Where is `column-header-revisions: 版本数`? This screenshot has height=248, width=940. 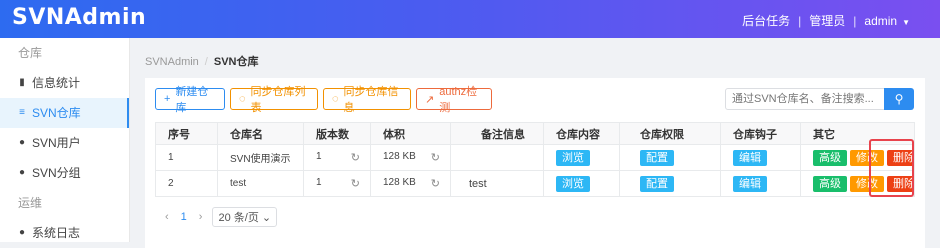 column-header-revisions: 版本数 is located at coordinates (337, 133).